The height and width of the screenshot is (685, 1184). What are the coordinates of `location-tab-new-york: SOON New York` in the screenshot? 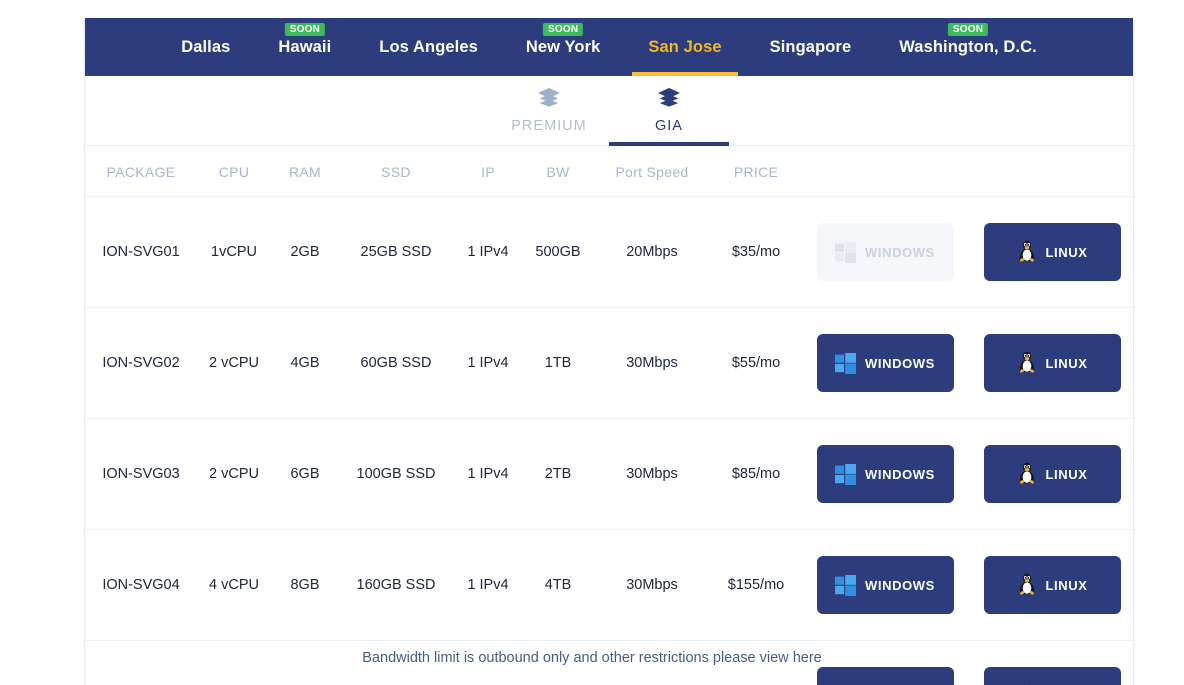 It's located at (563, 47).